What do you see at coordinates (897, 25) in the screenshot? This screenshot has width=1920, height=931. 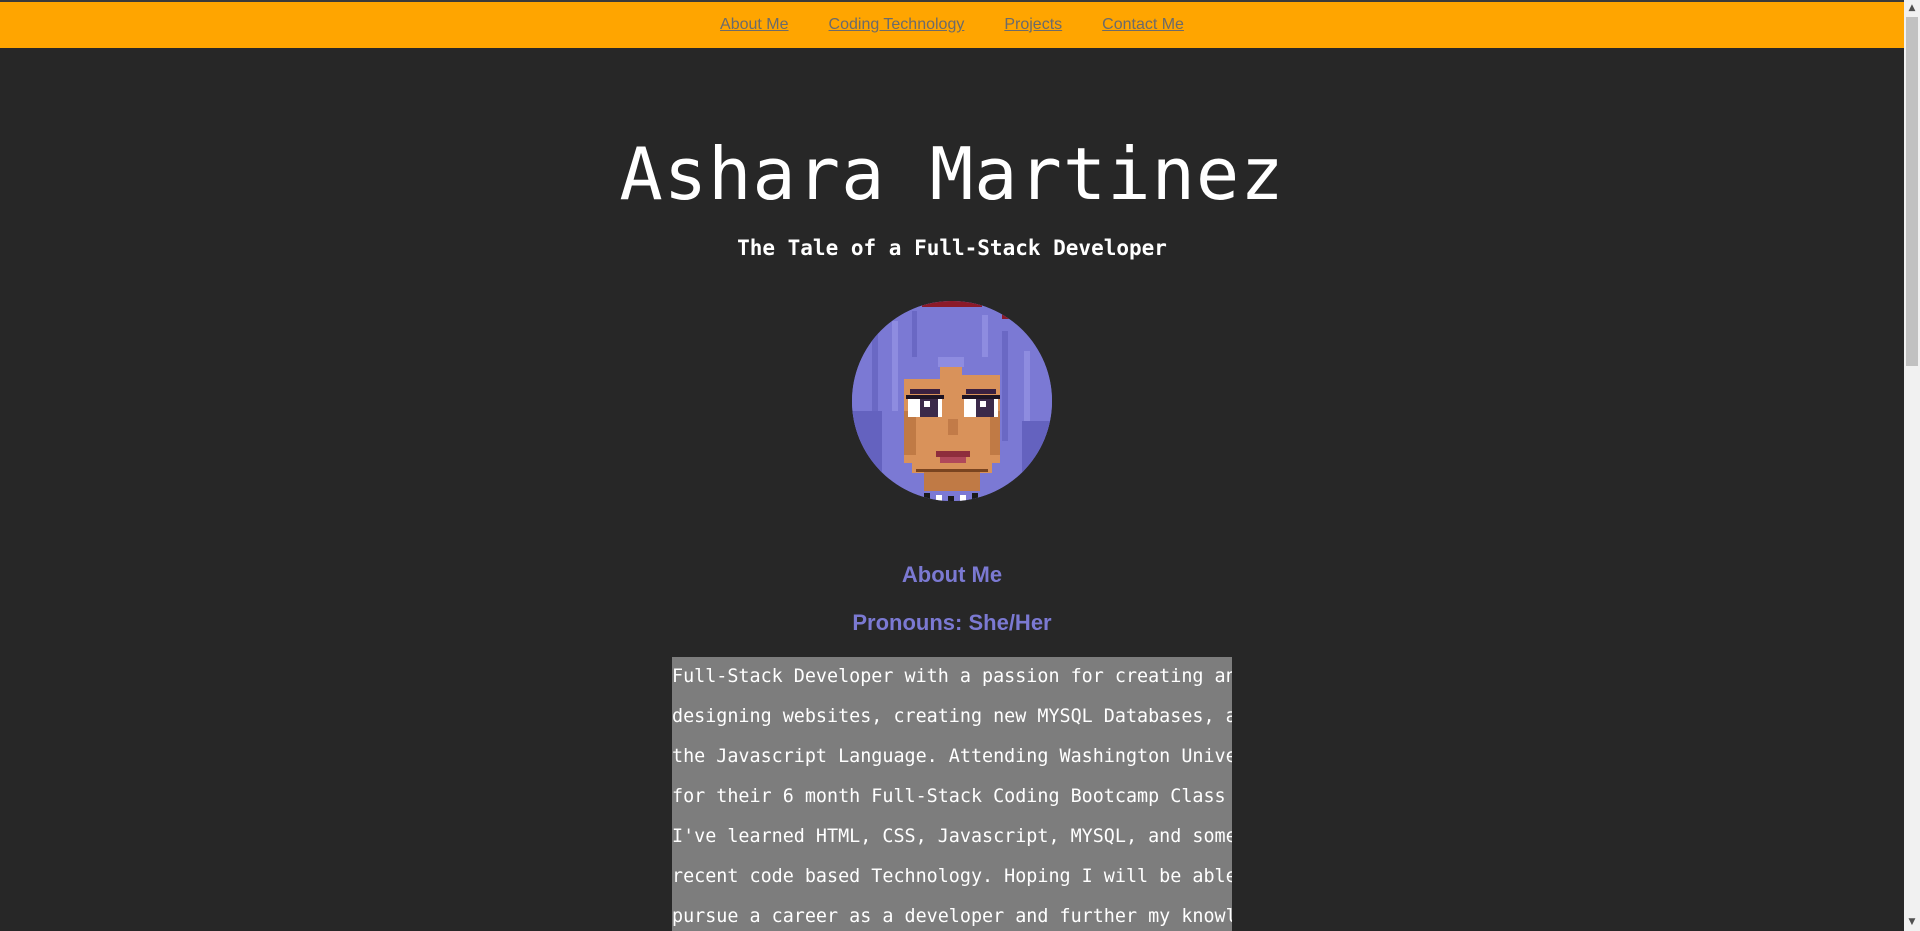 I see `nav-link-coding-technology: Coding Technology` at bounding box center [897, 25].